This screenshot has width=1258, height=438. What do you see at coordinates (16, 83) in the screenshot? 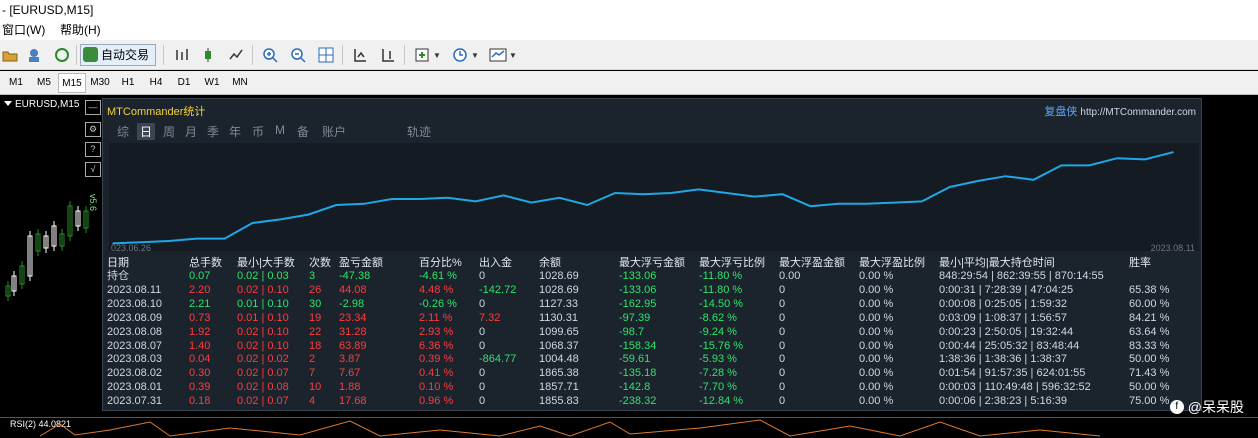
I see `timeframe-m1: M1` at bounding box center [16, 83].